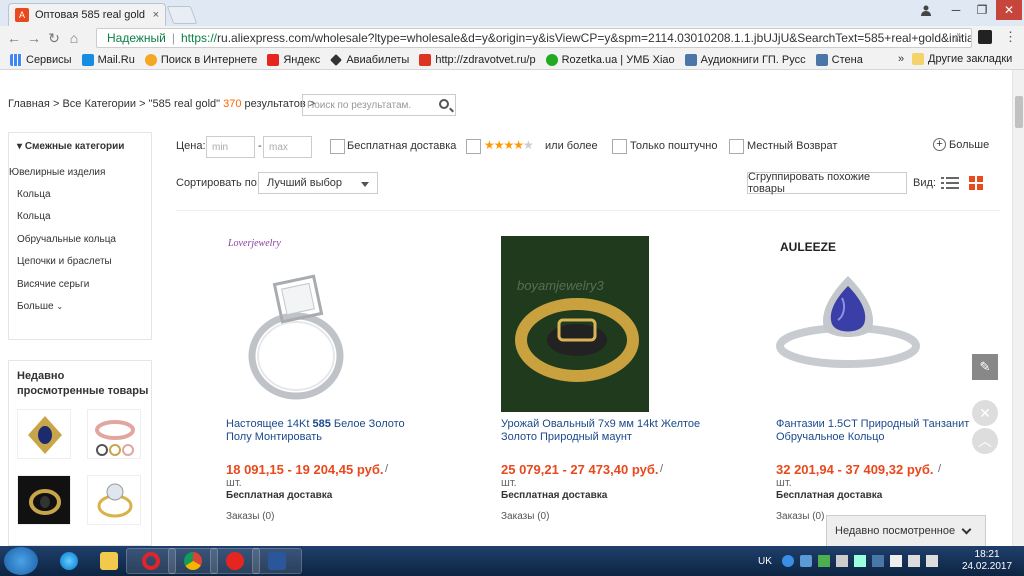 This screenshot has width=1024, height=576. What do you see at coordinates (41, 59) in the screenshot?
I see `bookmark-services: Сервисы` at bounding box center [41, 59].